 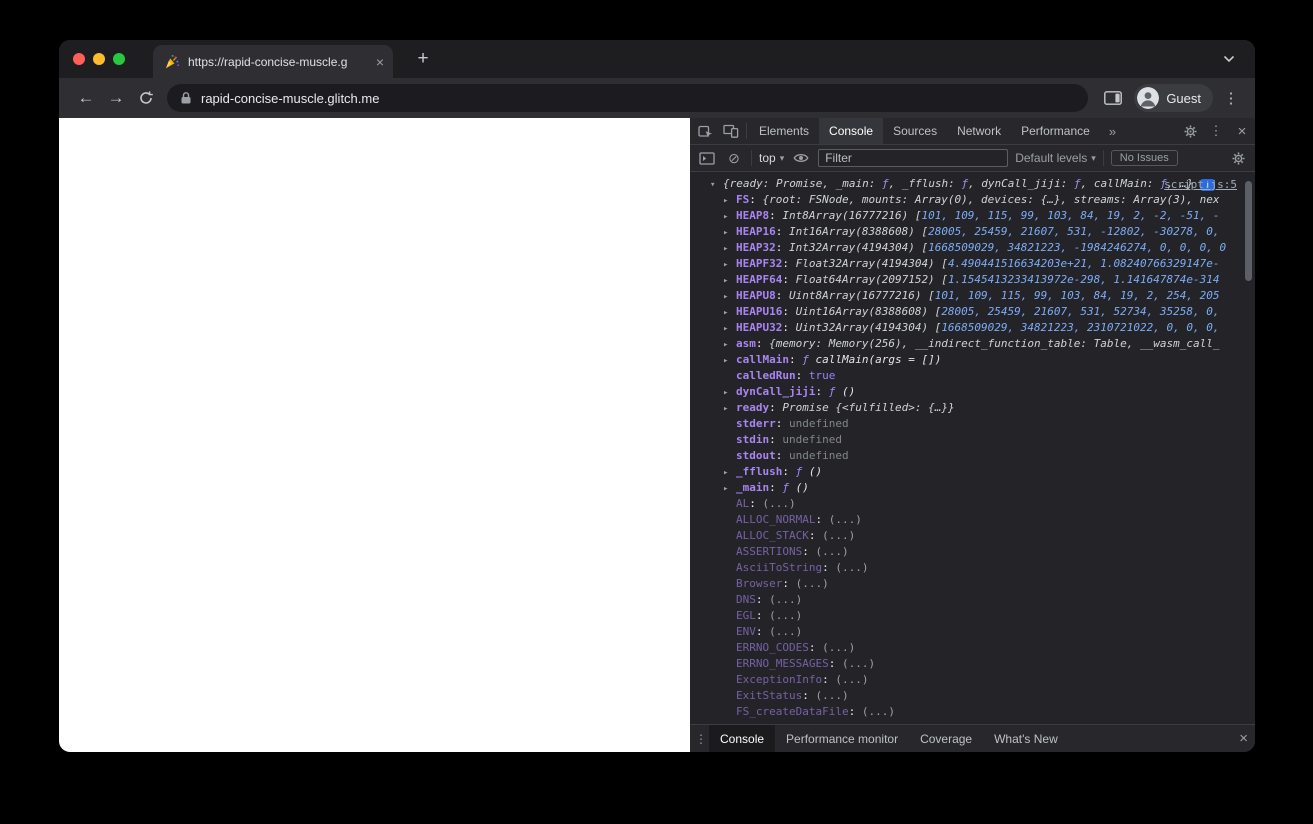 What do you see at coordinates (812, 439) in the screenshot?
I see `undefined-value: undefined` at bounding box center [812, 439].